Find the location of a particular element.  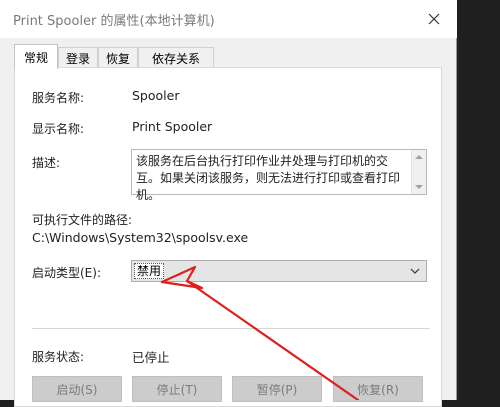

display-name-label: 显示名称: is located at coordinates (58, 129).